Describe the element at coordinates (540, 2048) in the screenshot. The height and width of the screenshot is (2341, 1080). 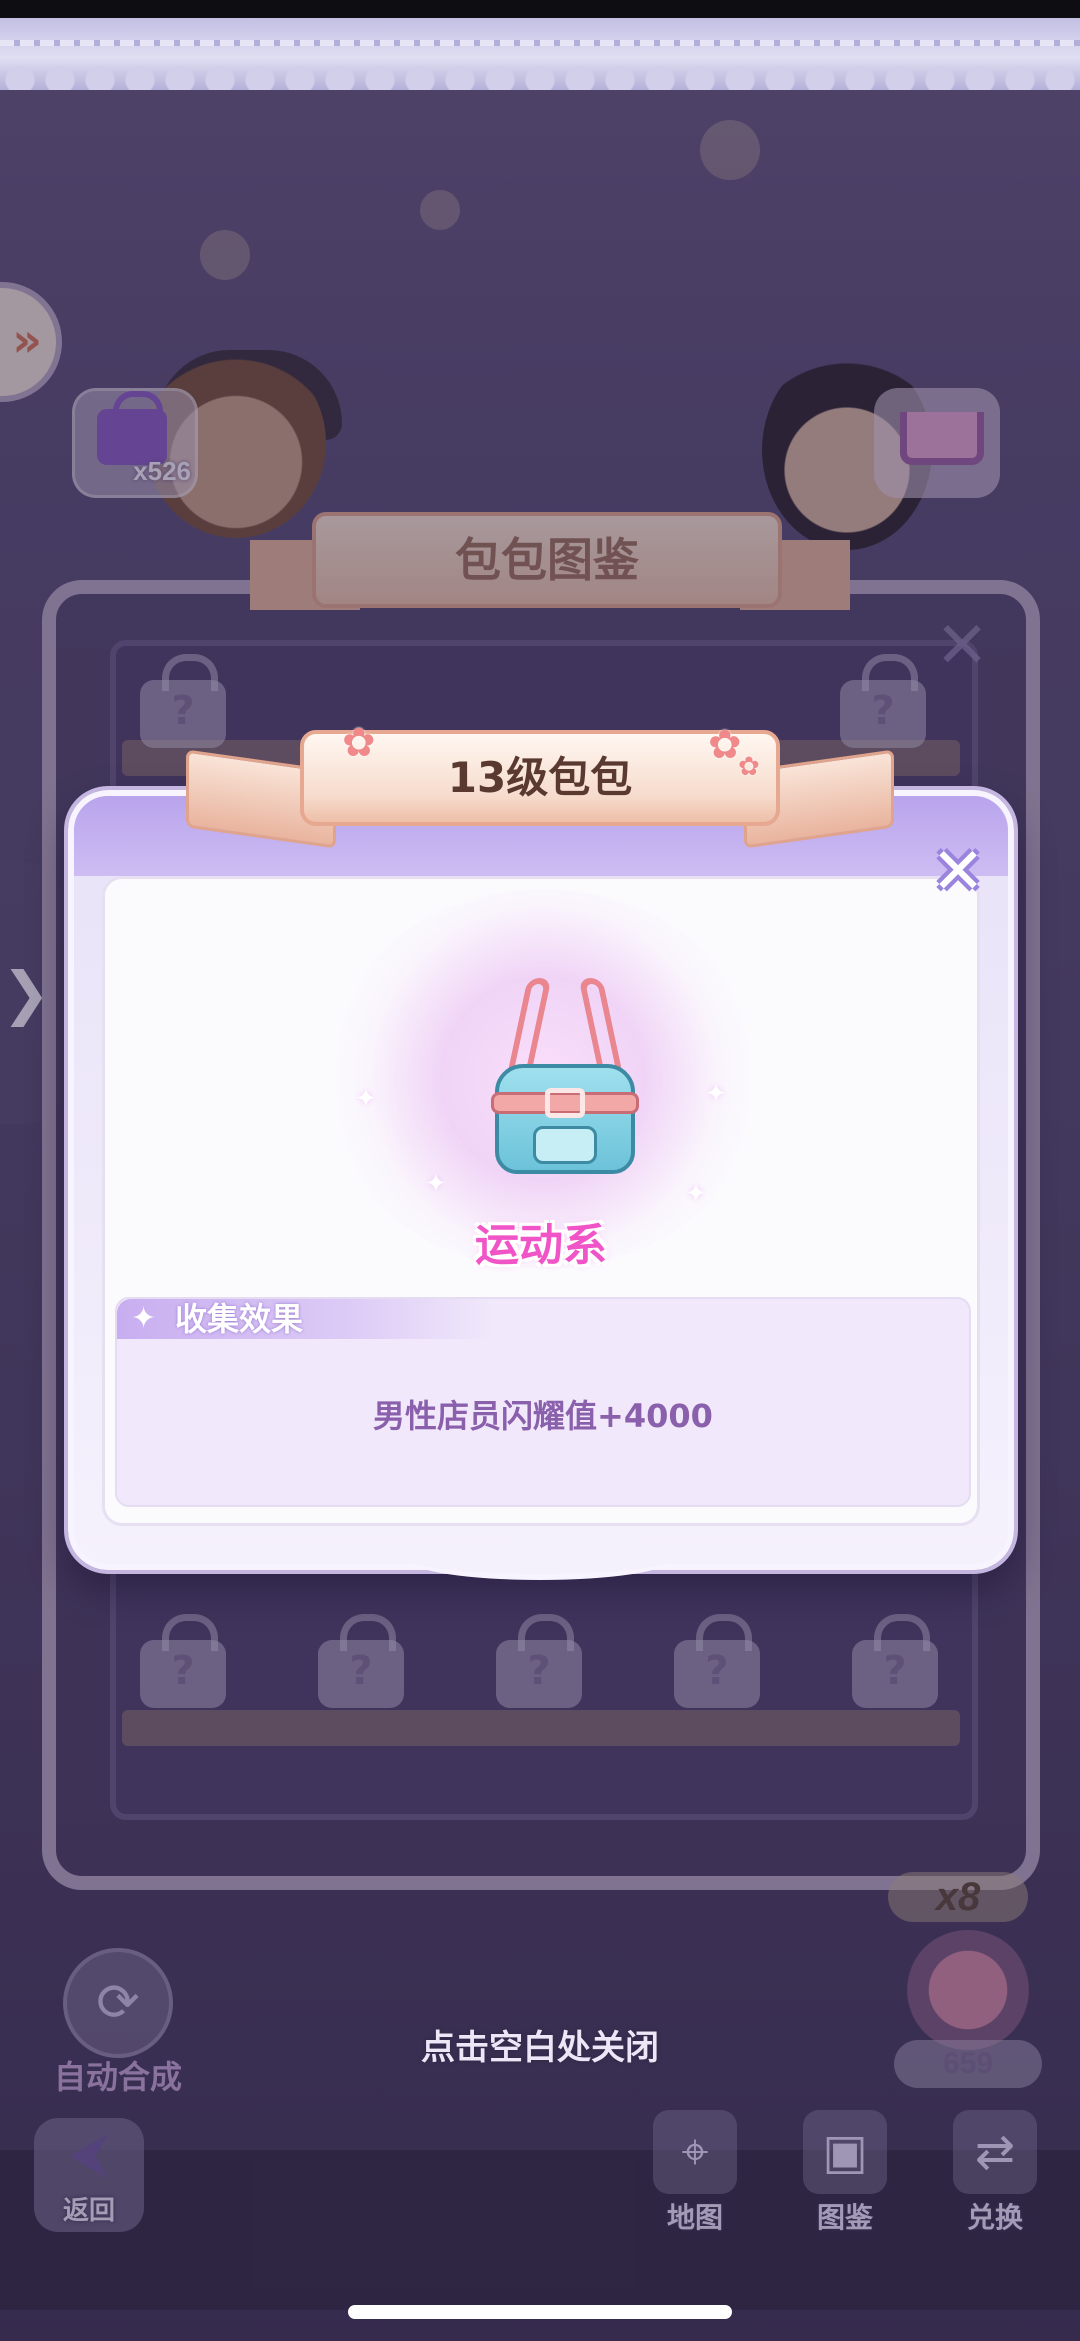
I see `tap-to-close-hint: 点击空白处关闭` at that location.